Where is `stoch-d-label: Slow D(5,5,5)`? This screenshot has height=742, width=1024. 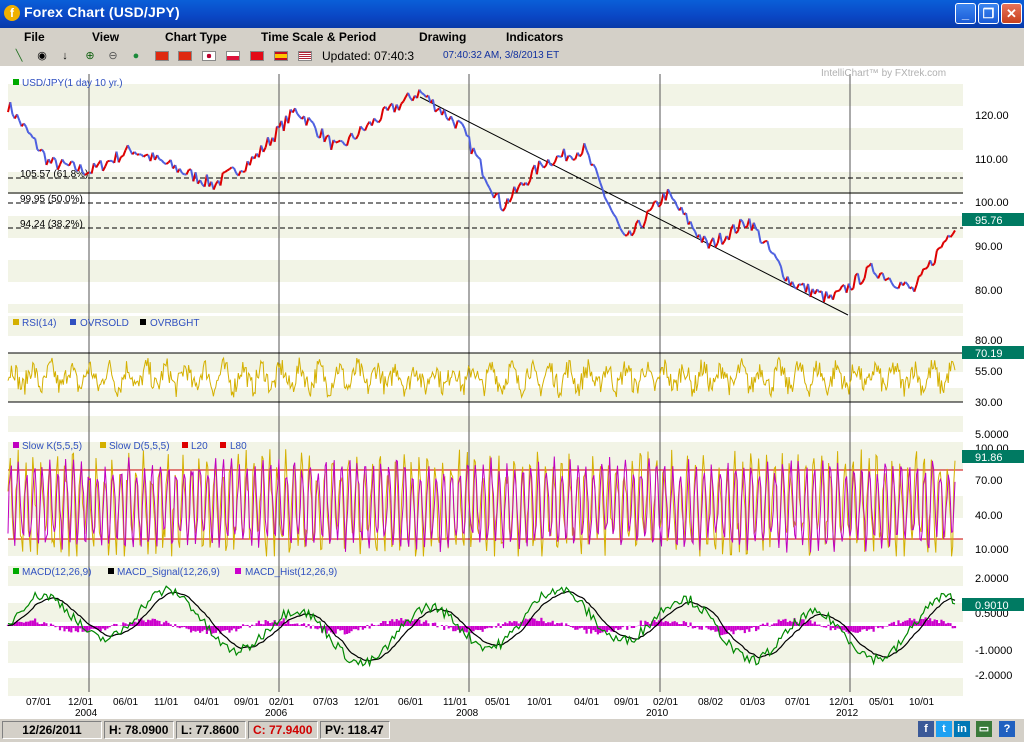
stoch-d-label: Slow D(5,5,5) is located at coordinates (139, 446).